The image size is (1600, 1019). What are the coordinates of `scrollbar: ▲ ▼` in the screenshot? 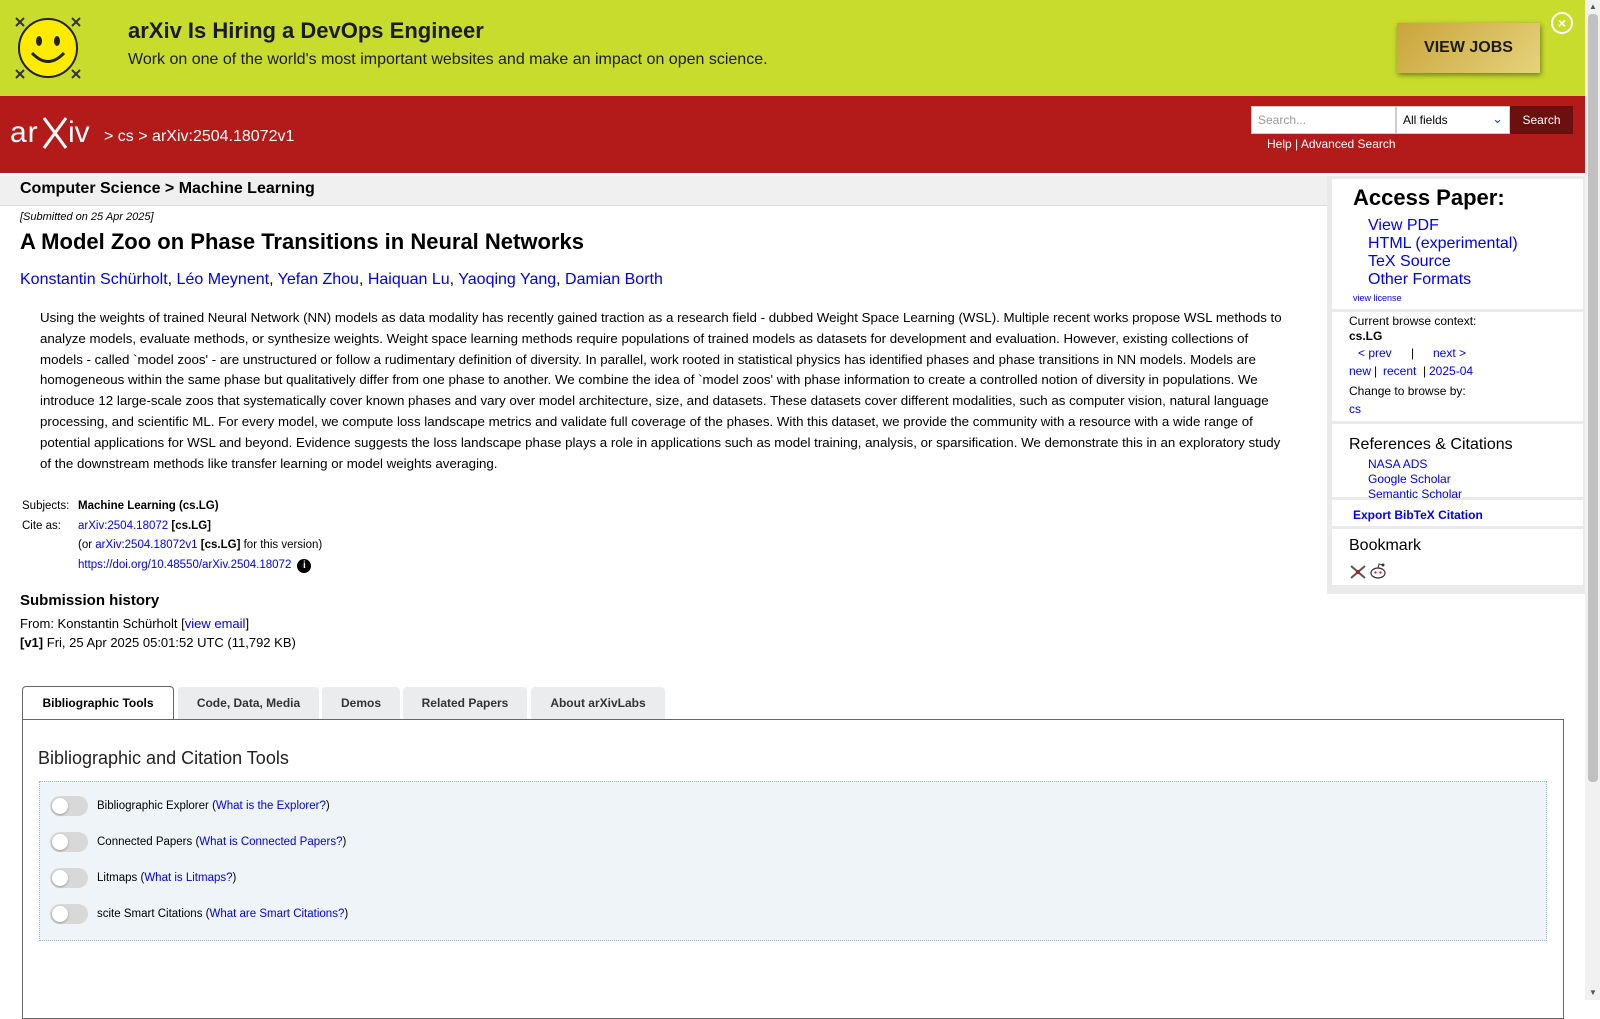 It's located at (1592, 500).